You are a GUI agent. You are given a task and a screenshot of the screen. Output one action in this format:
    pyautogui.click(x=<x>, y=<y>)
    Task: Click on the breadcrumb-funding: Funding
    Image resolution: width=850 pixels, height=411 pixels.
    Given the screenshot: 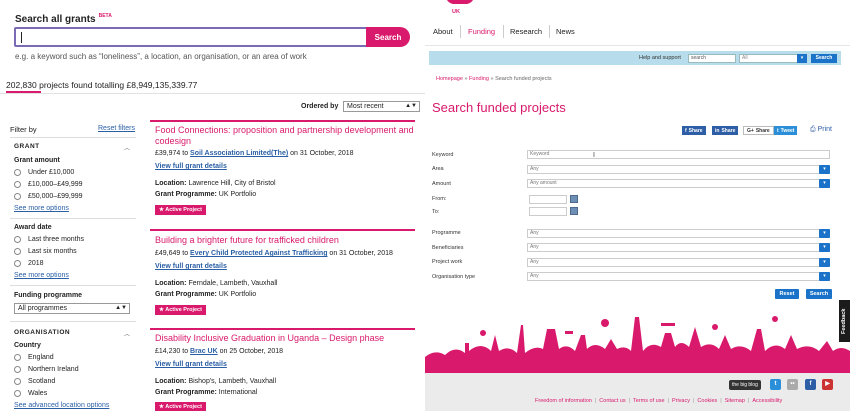 What is the action you would take?
    pyautogui.click(x=479, y=79)
    